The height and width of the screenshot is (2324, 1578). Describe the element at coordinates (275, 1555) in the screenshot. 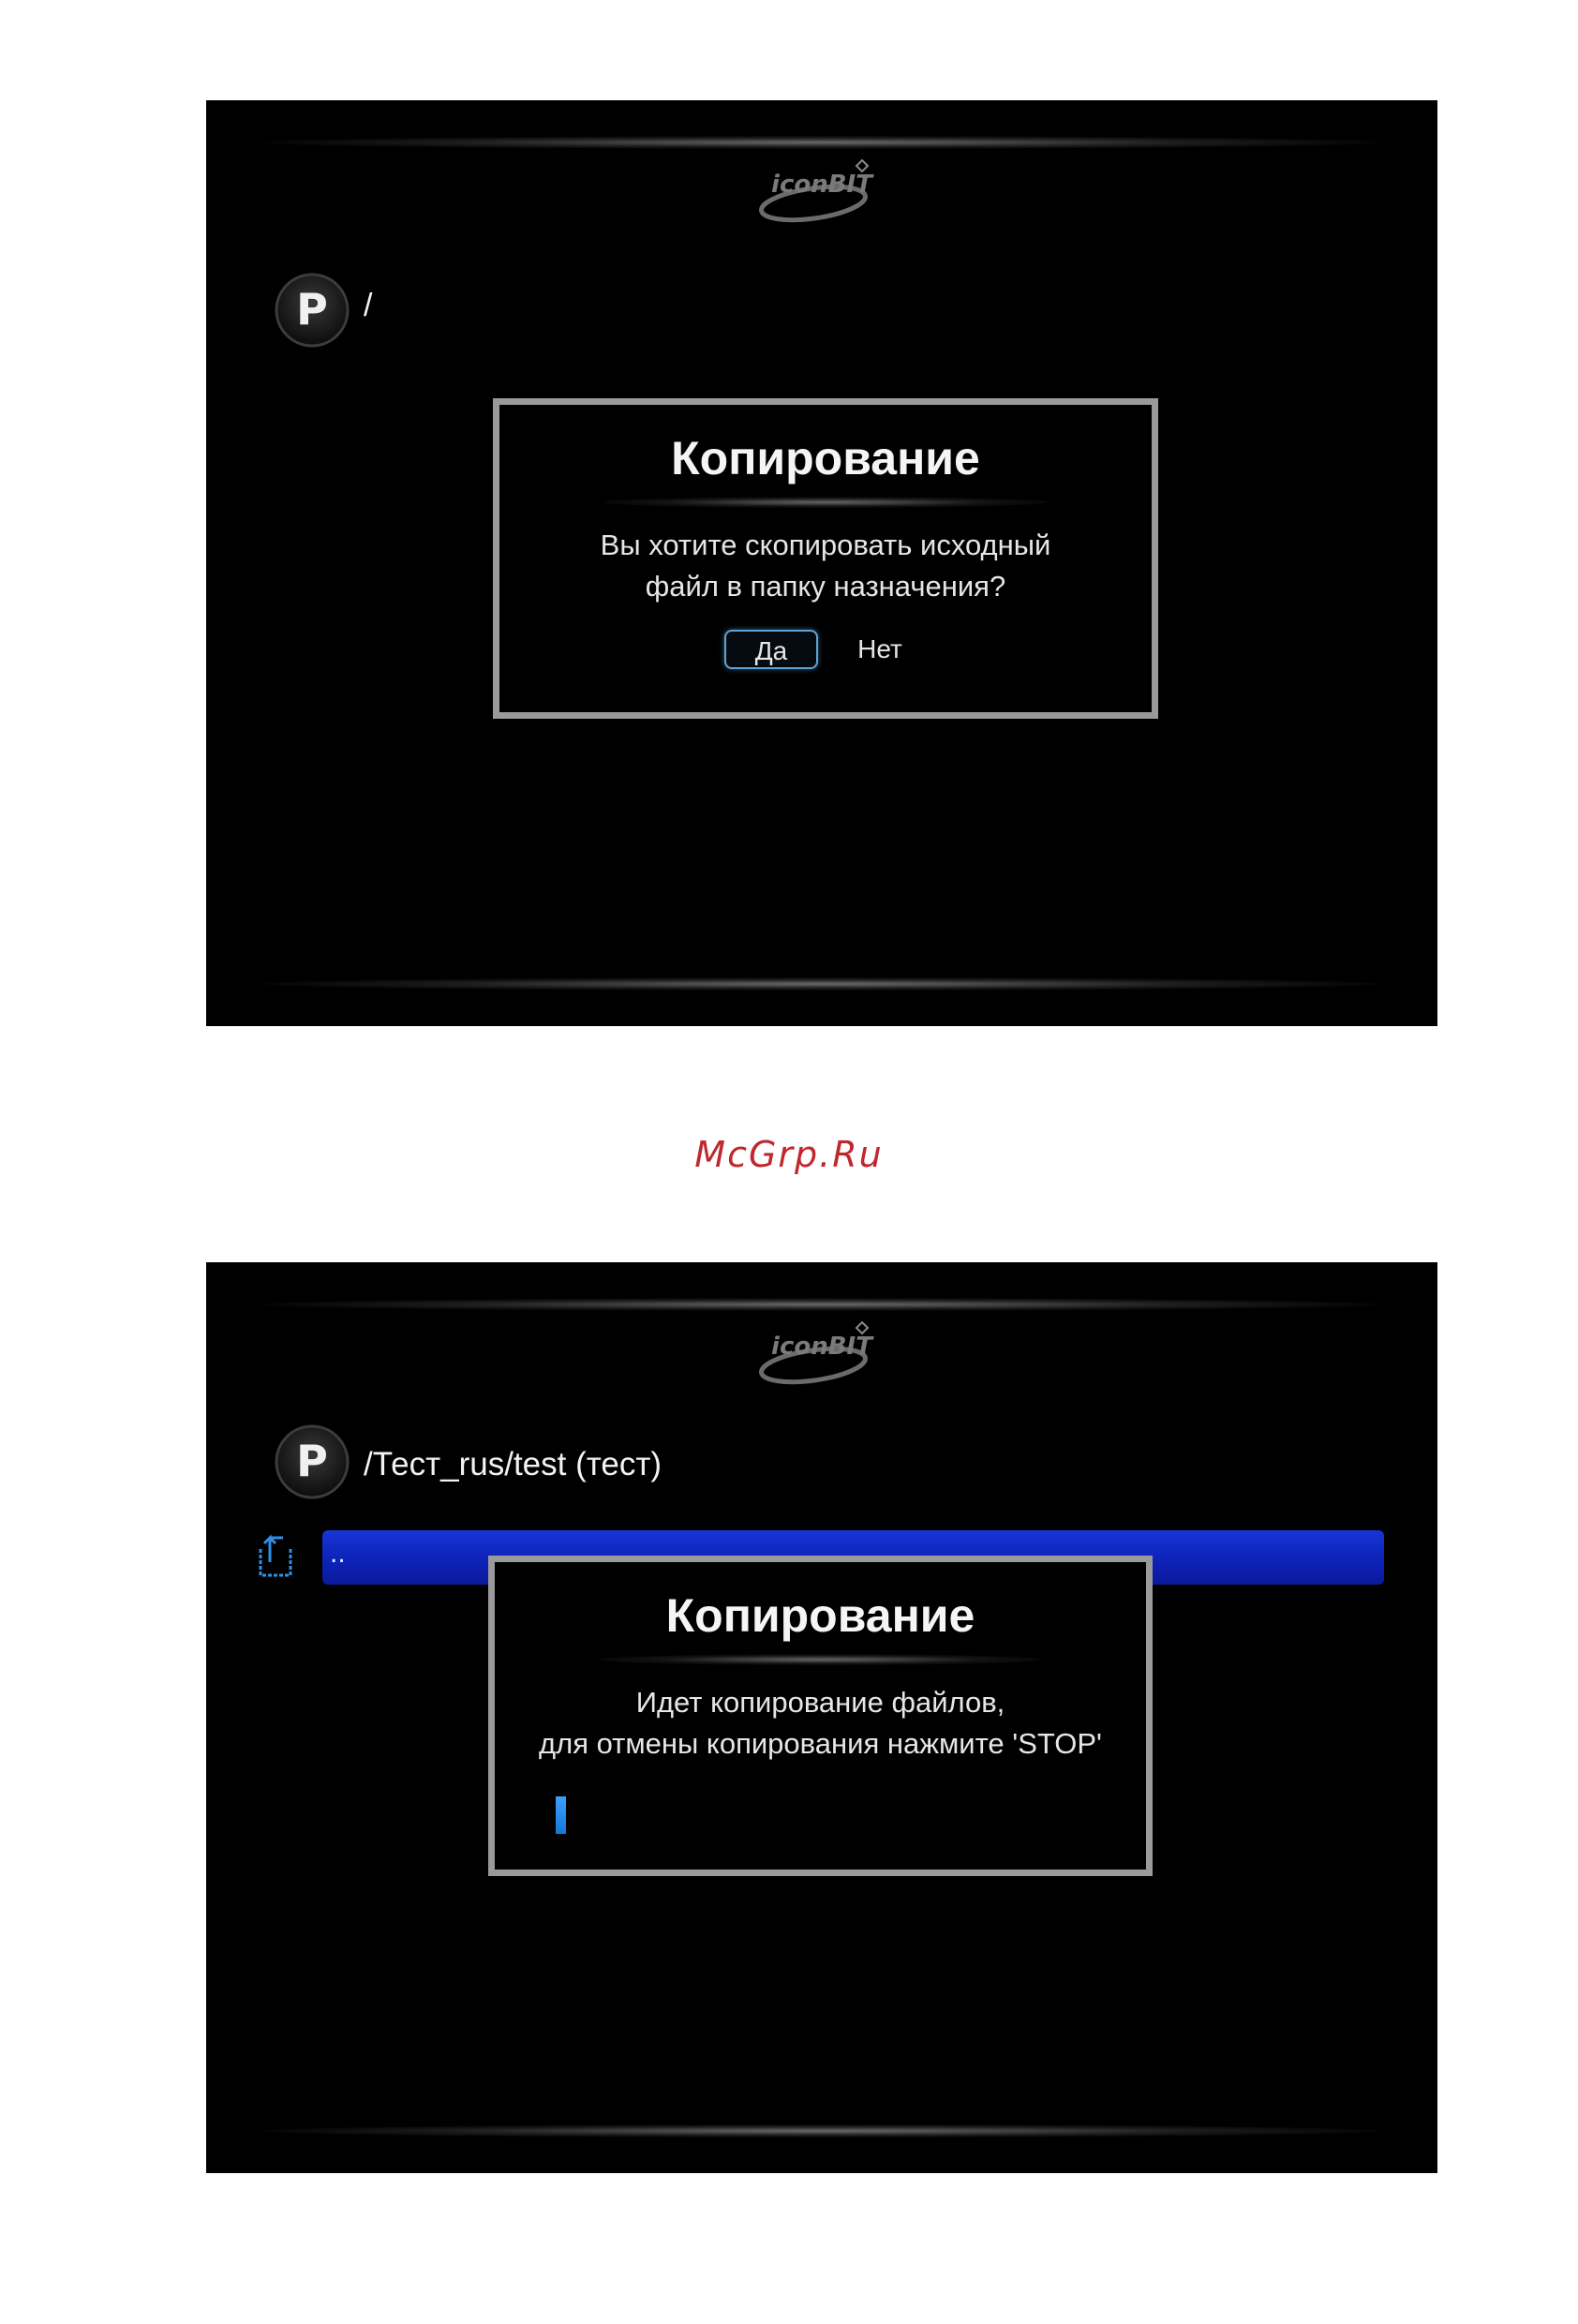

I see `folder-up-icon` at that location.